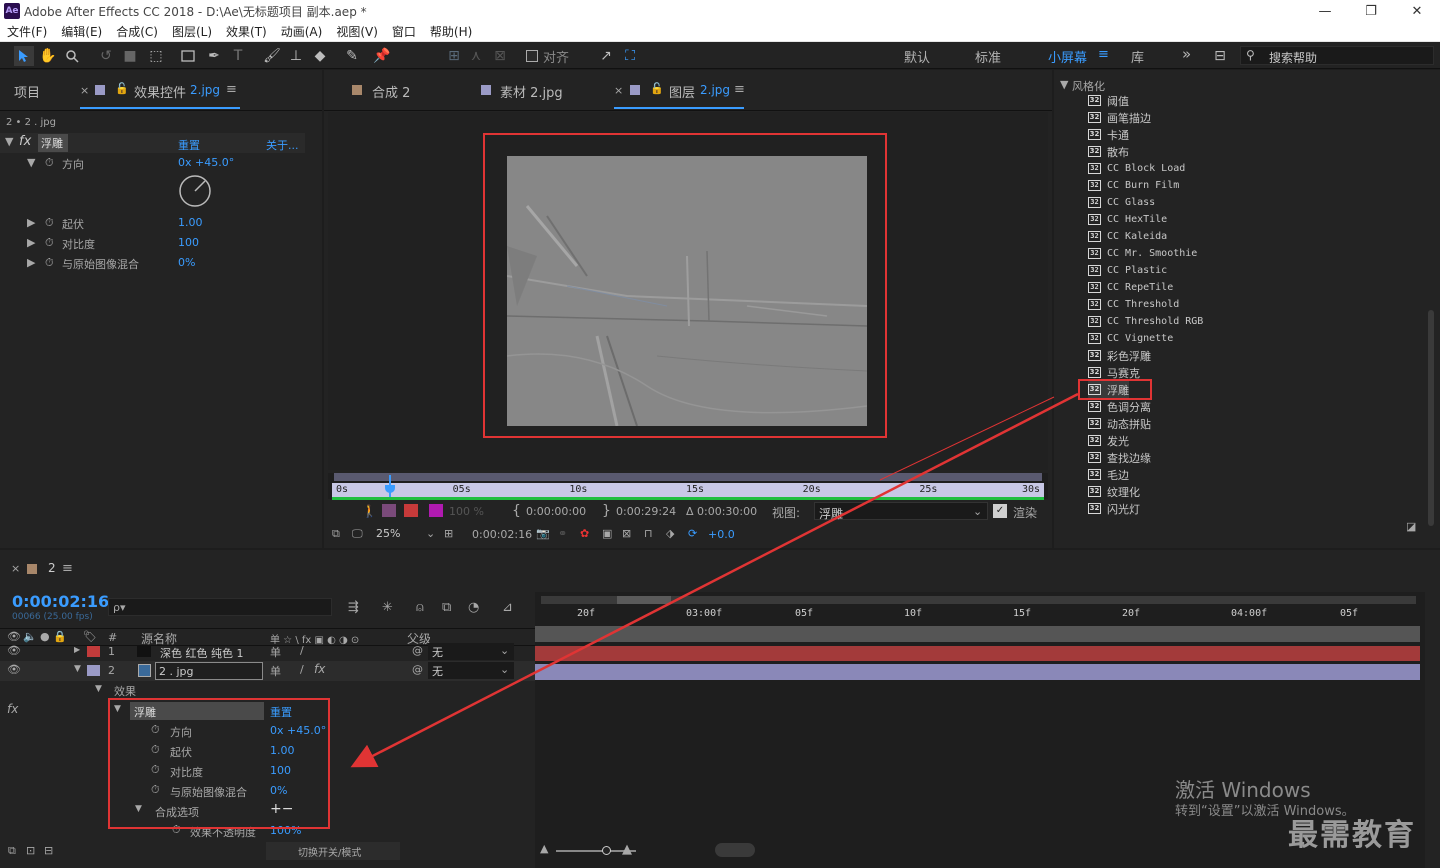 Image resolution: width=1440 pixels, height=868 pixels. Describe the element at coordinates (967, 438) in the screenshot. I see `annotation-line` at that location.